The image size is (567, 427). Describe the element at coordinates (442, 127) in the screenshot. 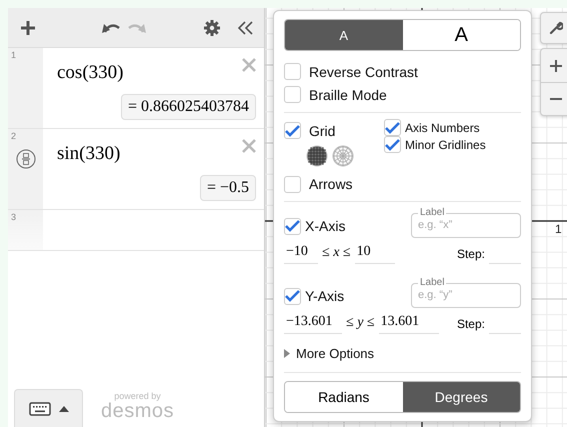

I see `grid-option-label: Axis Numbers` at that location.